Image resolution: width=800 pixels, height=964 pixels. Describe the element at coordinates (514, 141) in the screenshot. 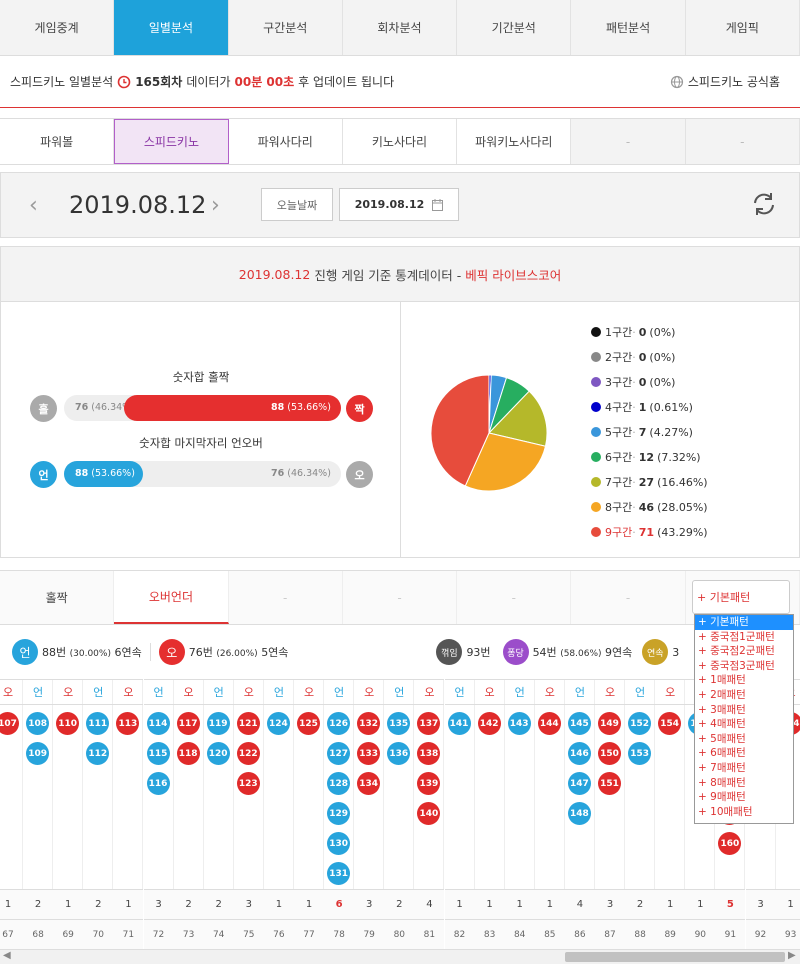

I see `game-tab: 파워키노사다리` at that location.